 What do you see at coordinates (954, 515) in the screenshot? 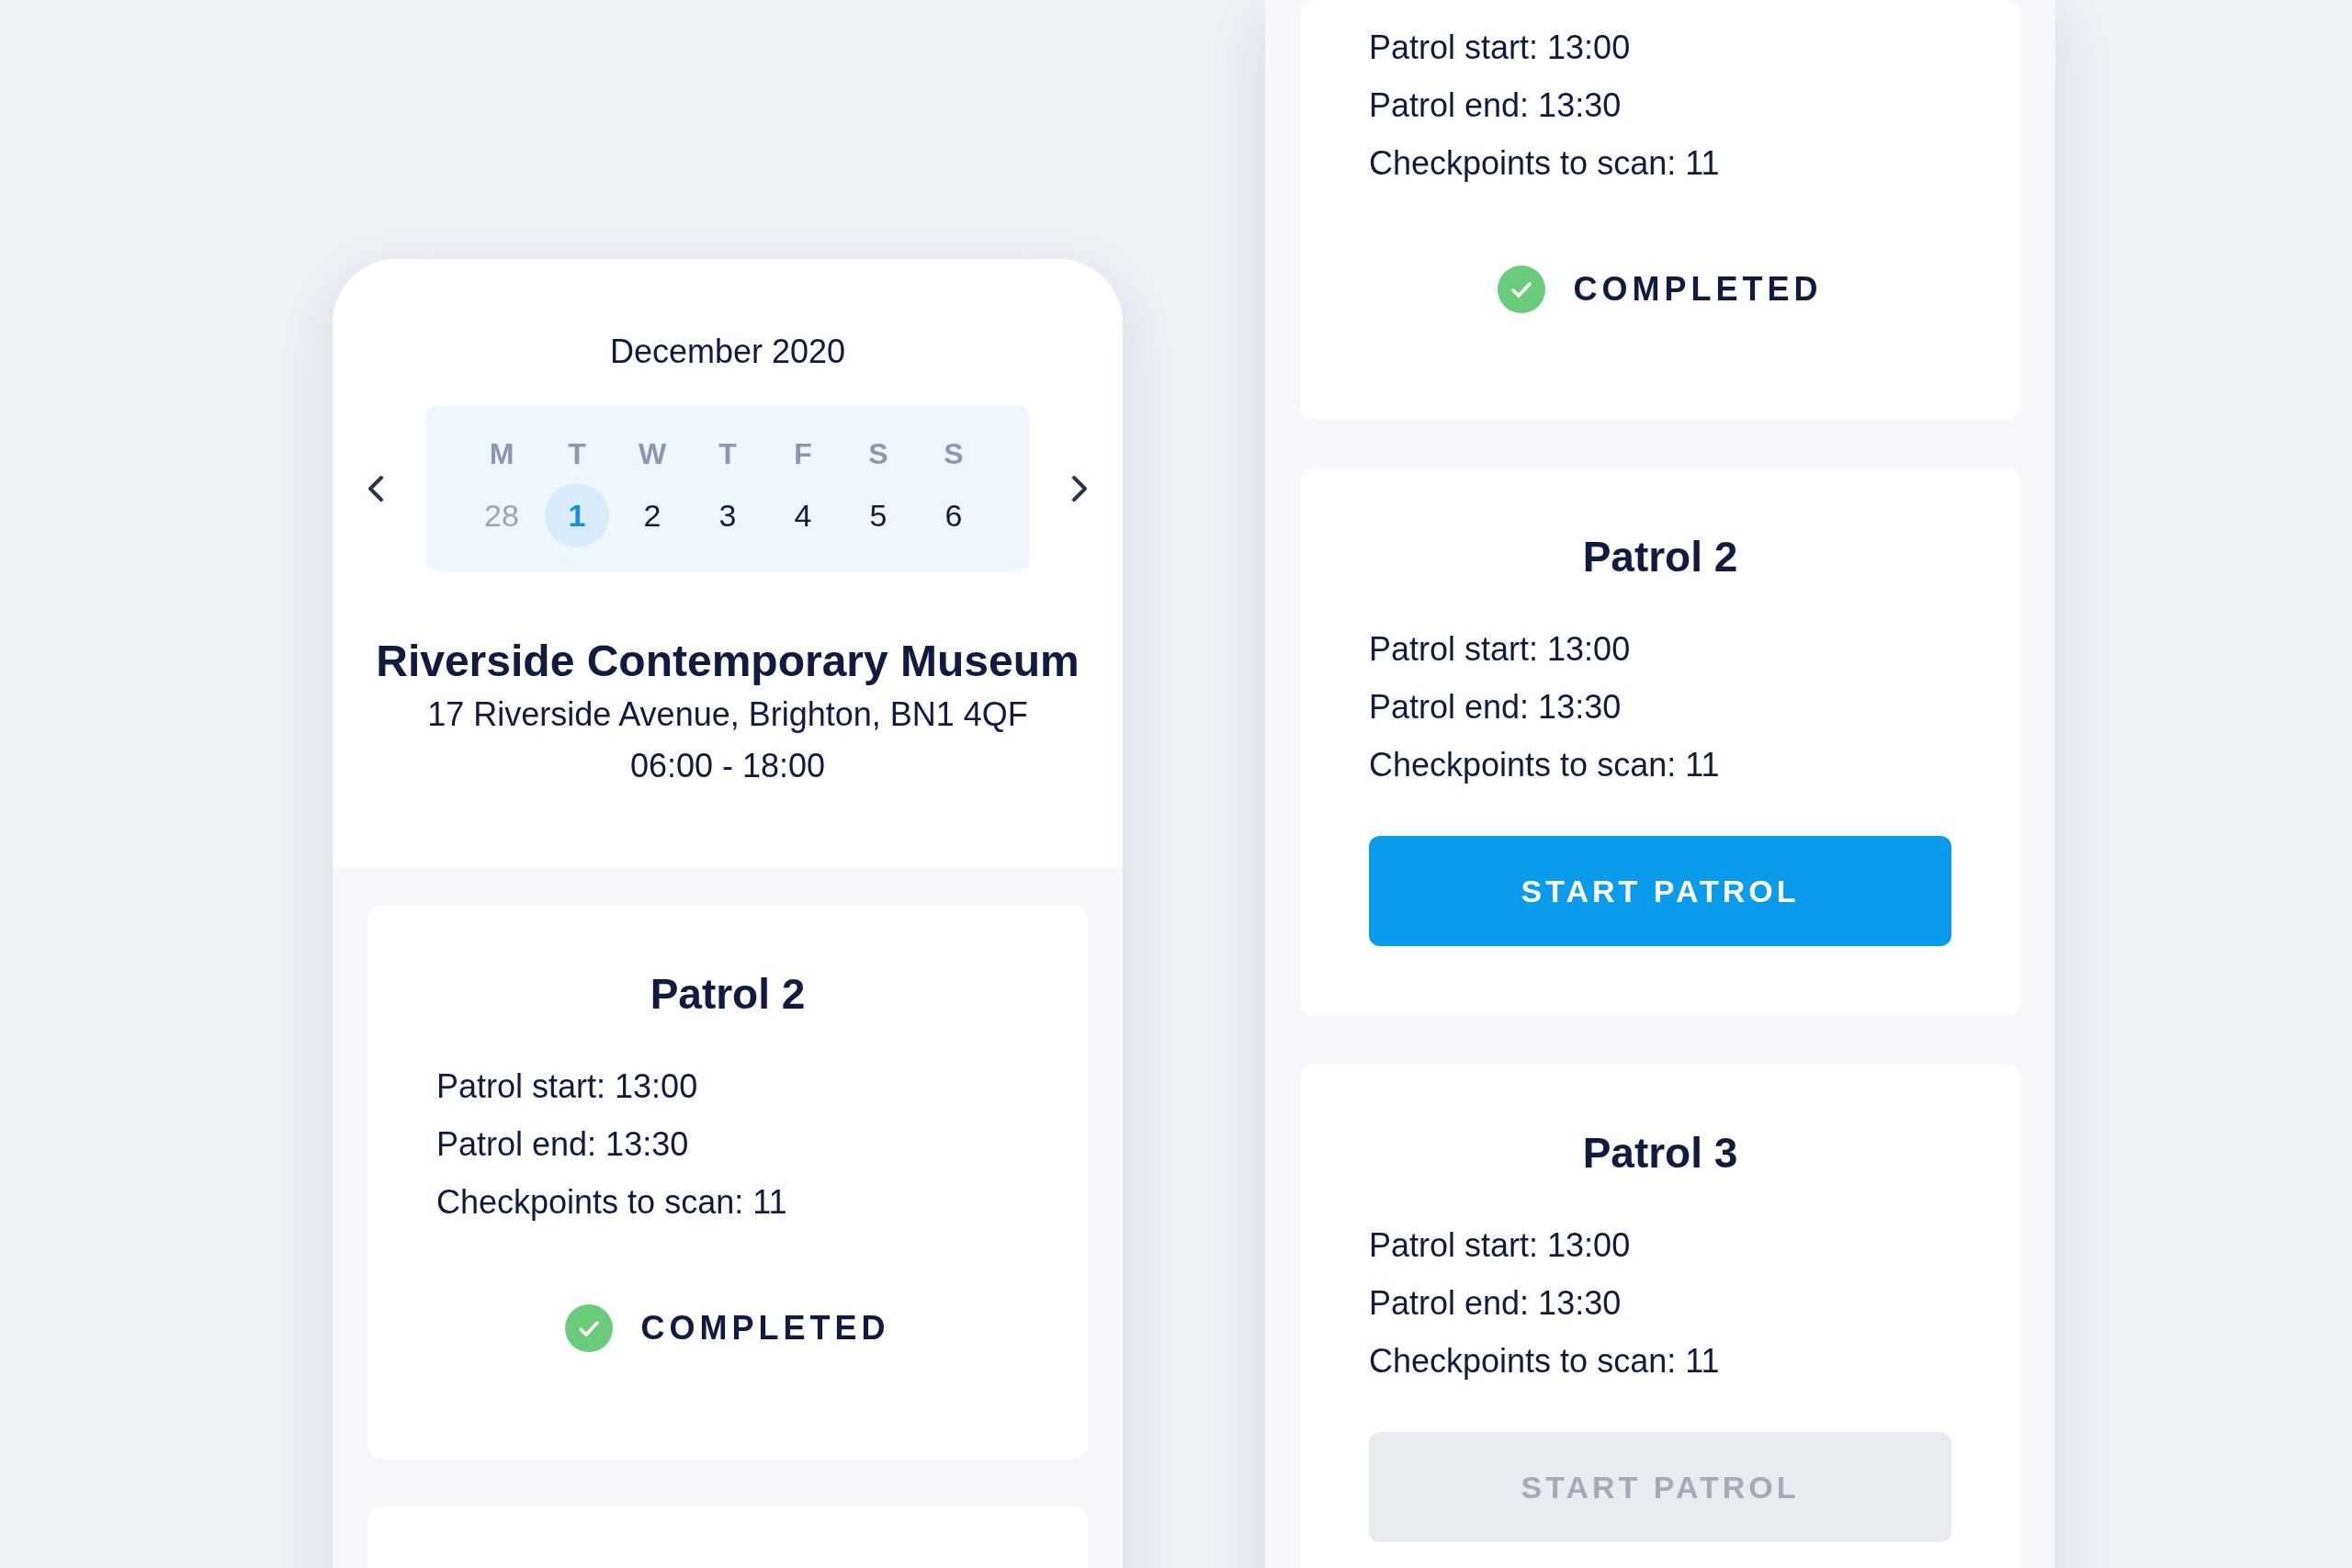
I see `day-item: 6` at bounding box center [954, 515].